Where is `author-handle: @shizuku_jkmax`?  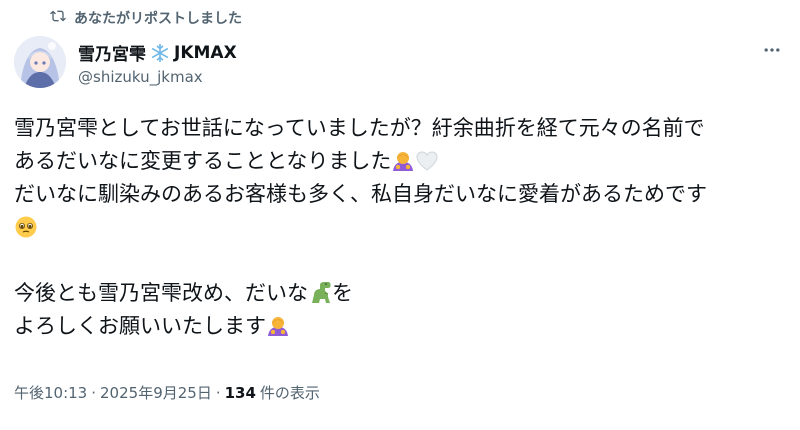
author-handle: @shizuku_jkmax is located at coordinates (140, 77).